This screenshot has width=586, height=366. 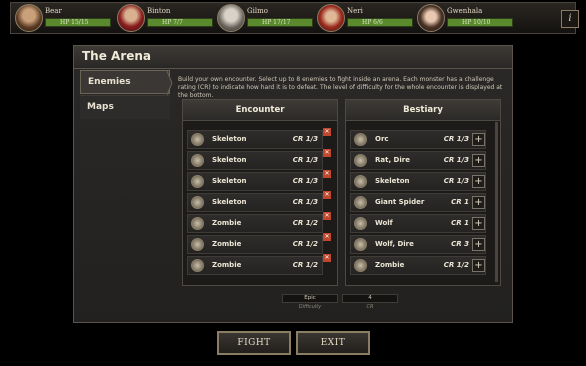 I want to click on party-member-neri: Neri HP 6/6, so click(x=365, y=19).